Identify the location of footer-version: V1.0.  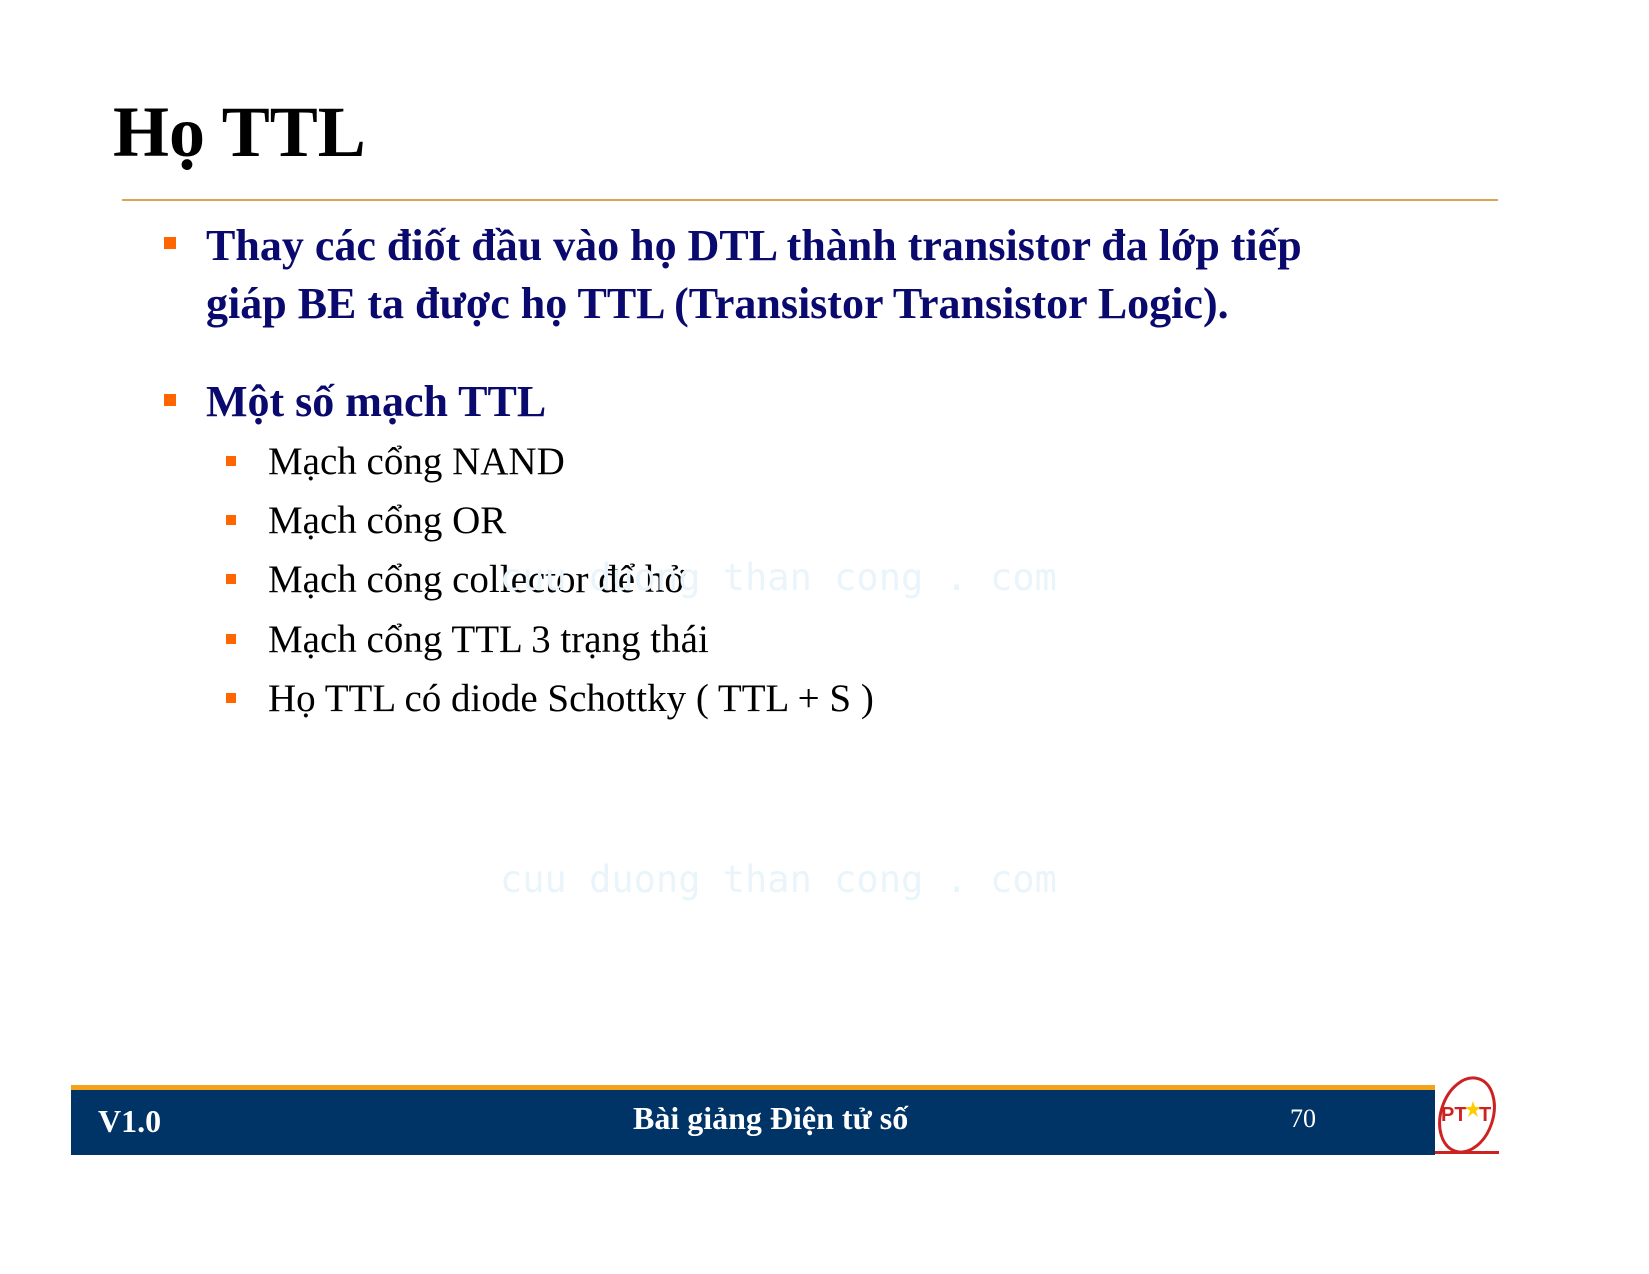
(130, 1121).